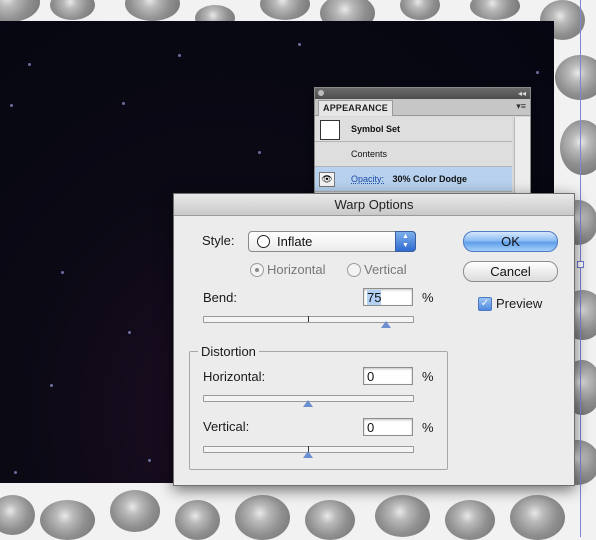 This screenshot has width=596, height=540. What do you see at coordinates (386, 324) in the screenshot?
I see `bend-slider-thumb` at bounding box center [386, 324].